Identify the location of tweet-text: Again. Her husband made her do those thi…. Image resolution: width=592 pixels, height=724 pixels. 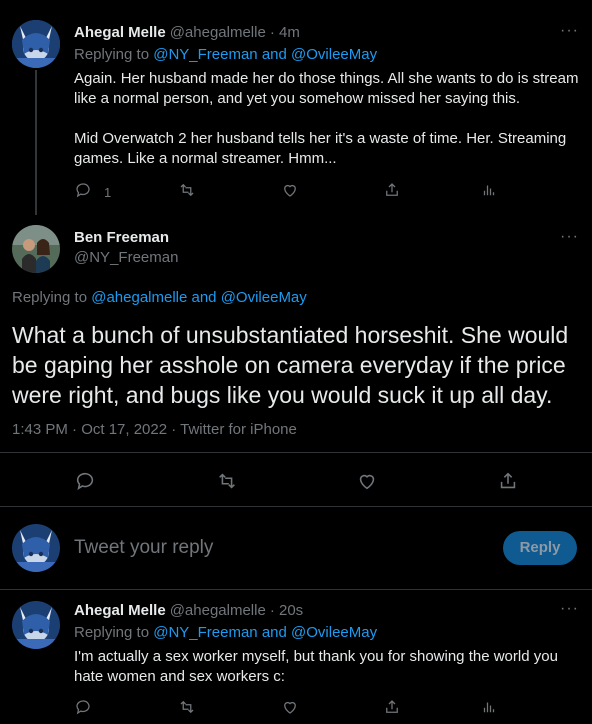
(326, 118).